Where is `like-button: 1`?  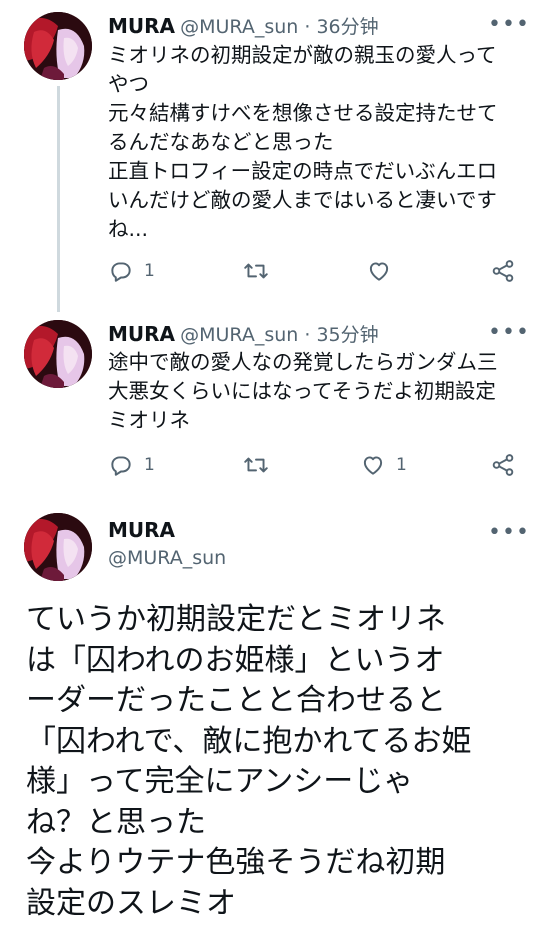
like-button: 1 is located at coordinates (383, 465).